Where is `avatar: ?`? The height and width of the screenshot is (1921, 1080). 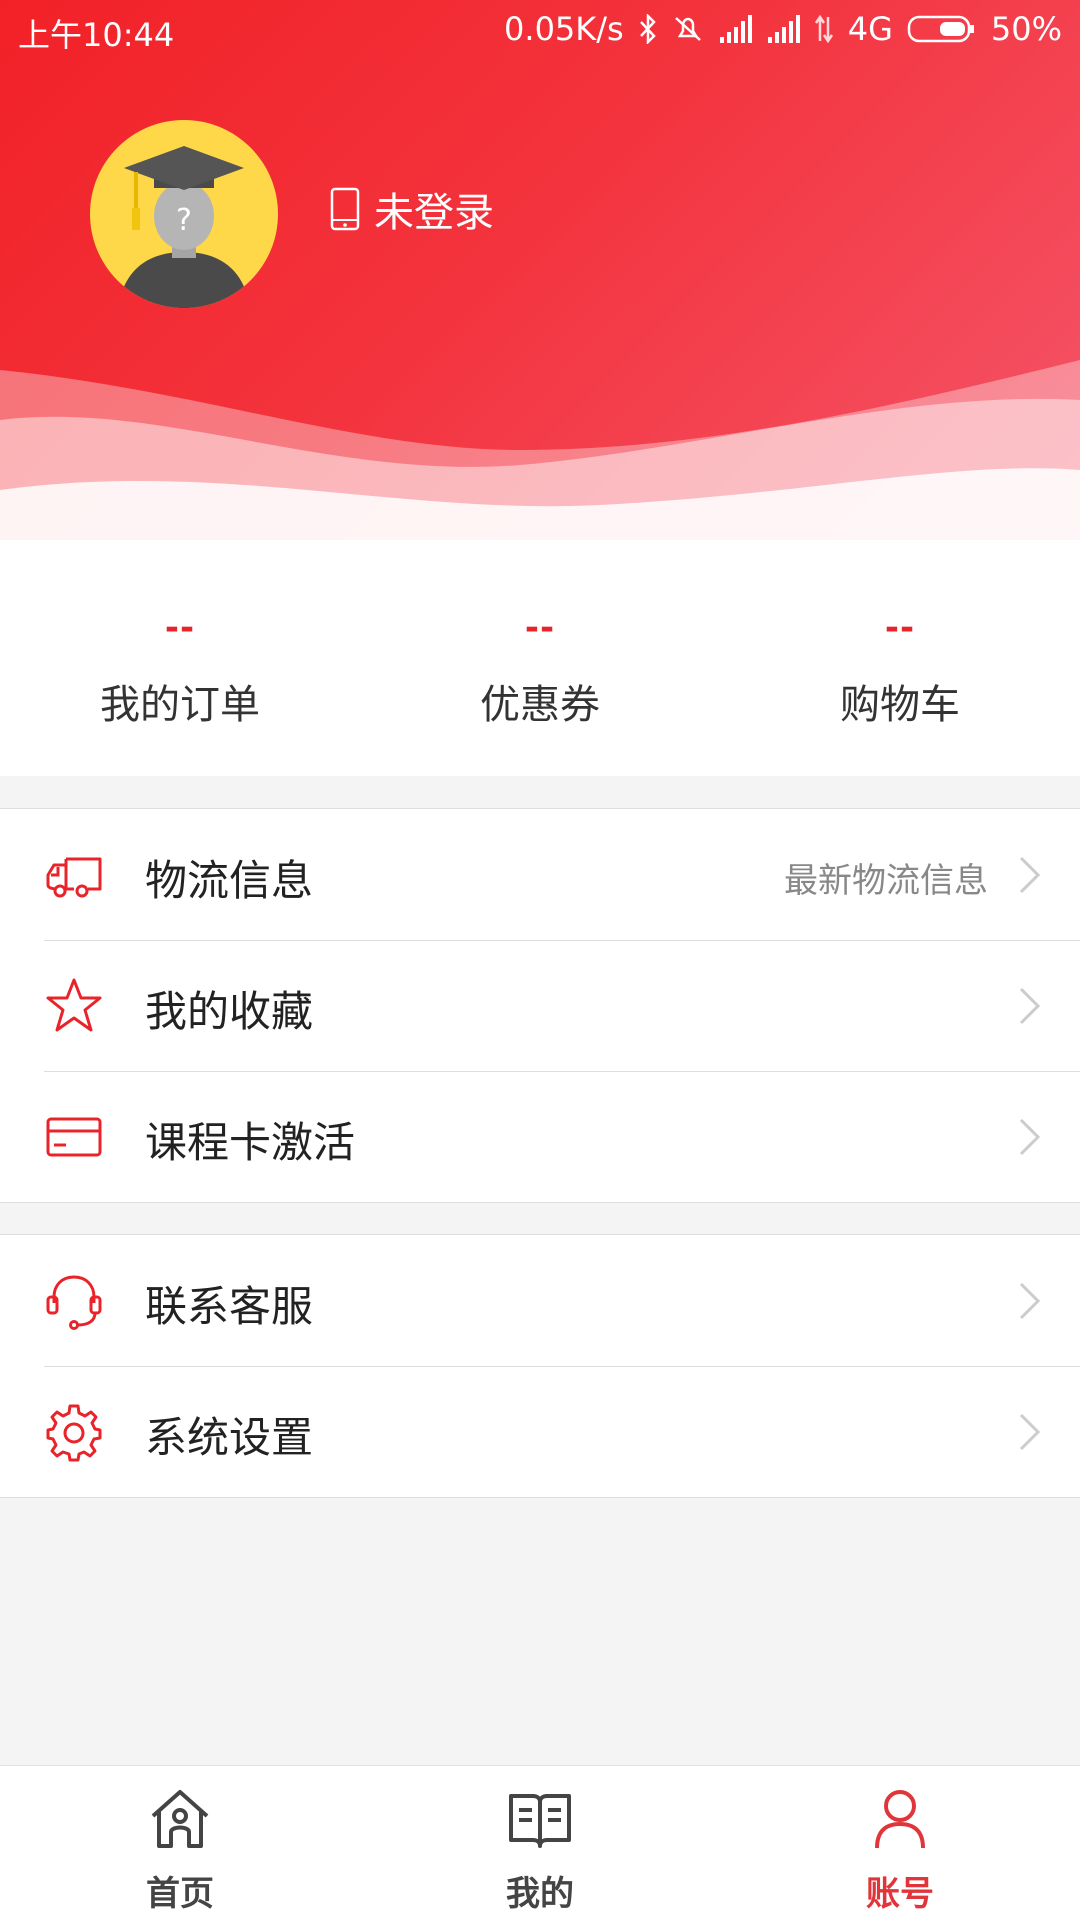 avatar: ? is located at coordinates (184, 214).